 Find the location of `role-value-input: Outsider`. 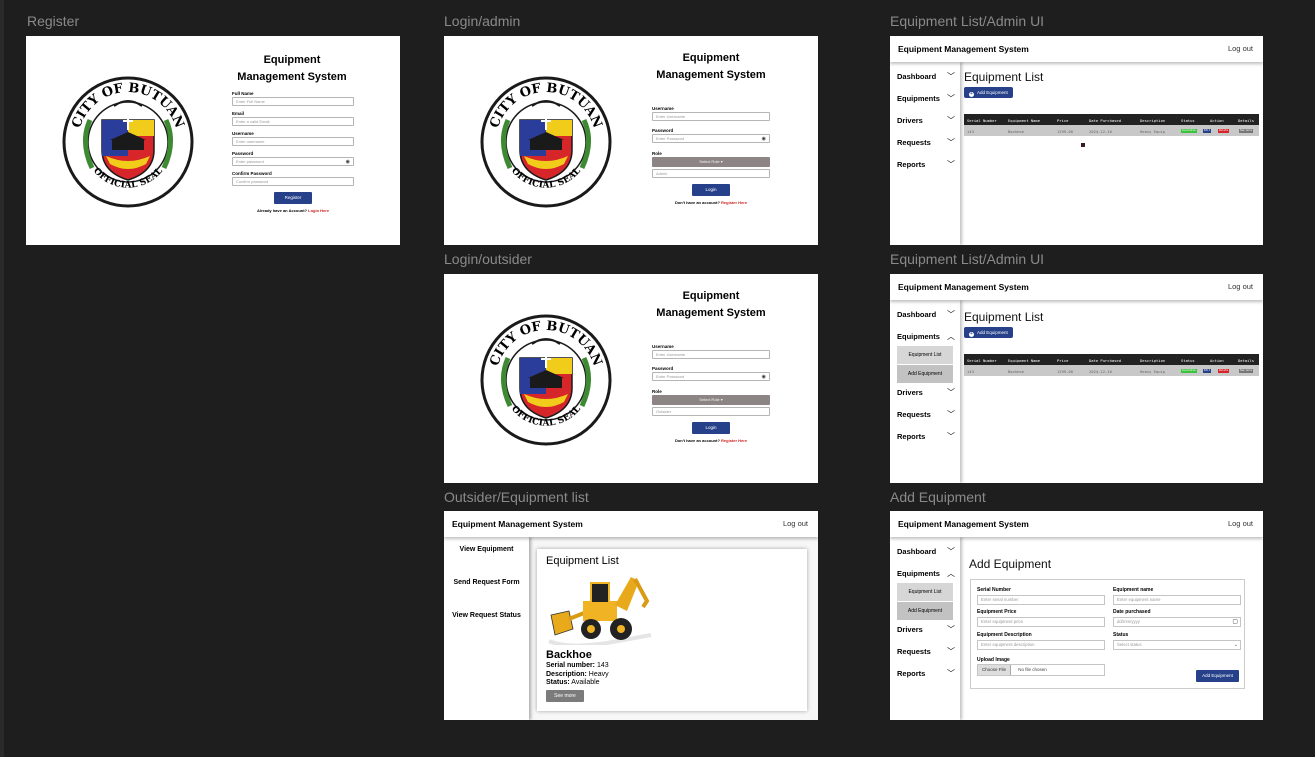

role-value-input: Outsider is located at coordinates (711, 411).